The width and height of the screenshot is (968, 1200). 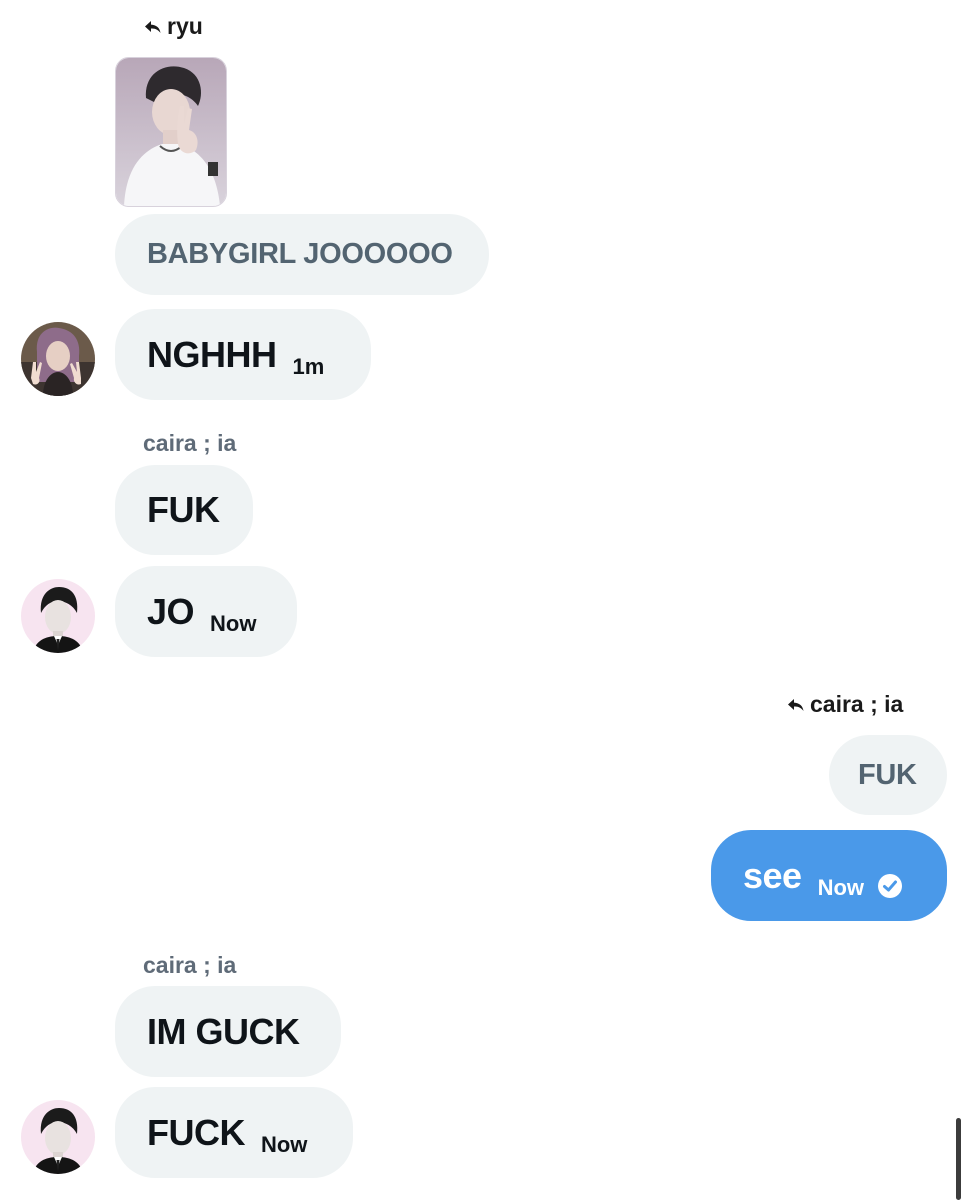 I want to click on message-text: IM GUCK, so click(x=223, y=1031).